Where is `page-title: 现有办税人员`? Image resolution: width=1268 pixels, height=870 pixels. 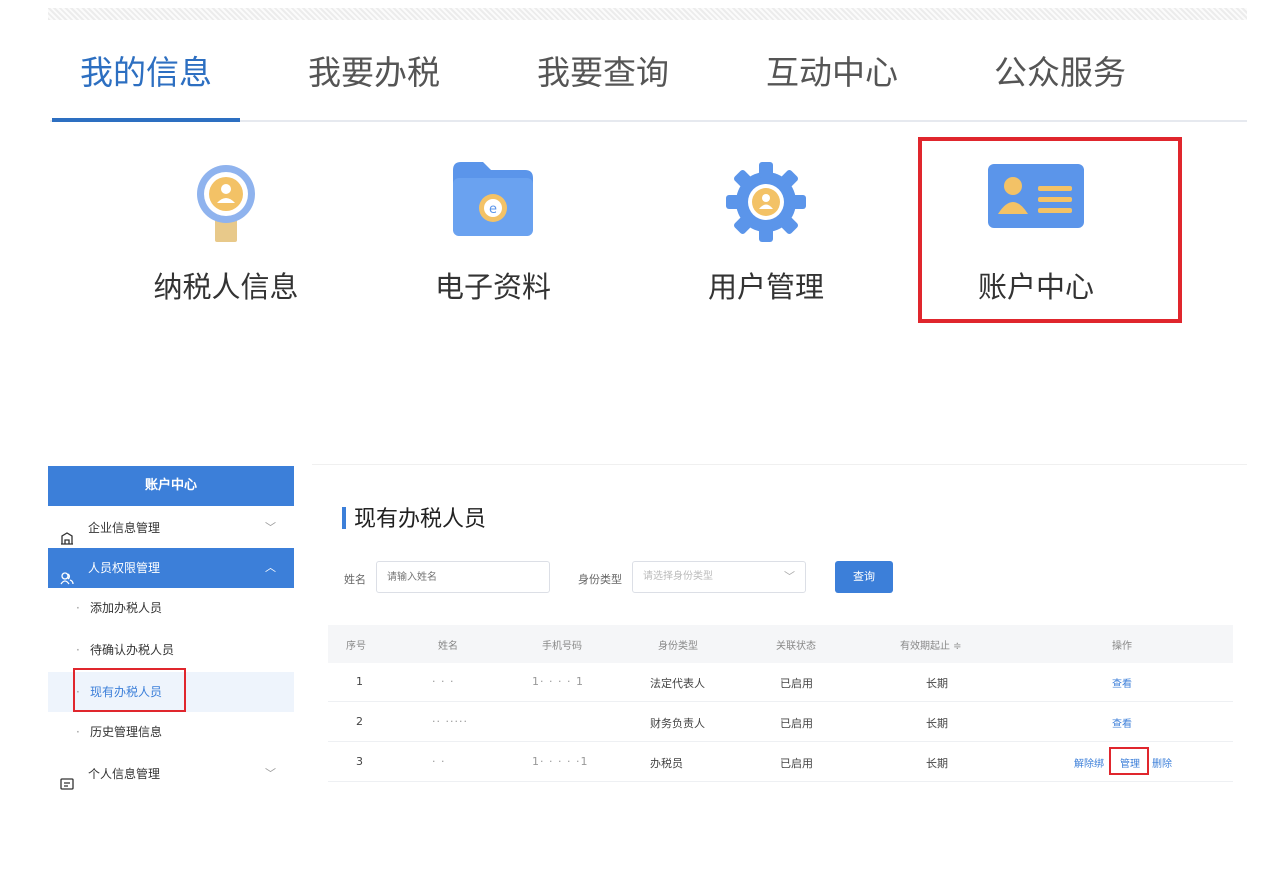
page-title: 现有办税人员 is located at coordinates (414, 517).